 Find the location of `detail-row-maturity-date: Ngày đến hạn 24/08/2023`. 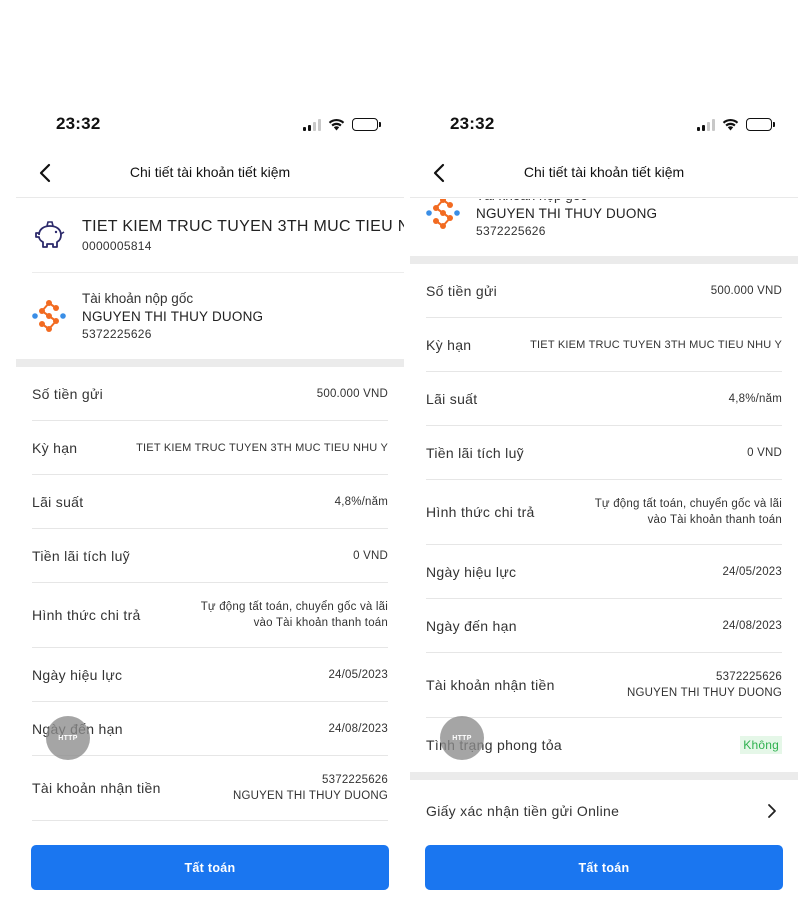

detail-row-maturity-date: Ngày đến hạn 24/08/2023 is located at coordinates (604, 626).